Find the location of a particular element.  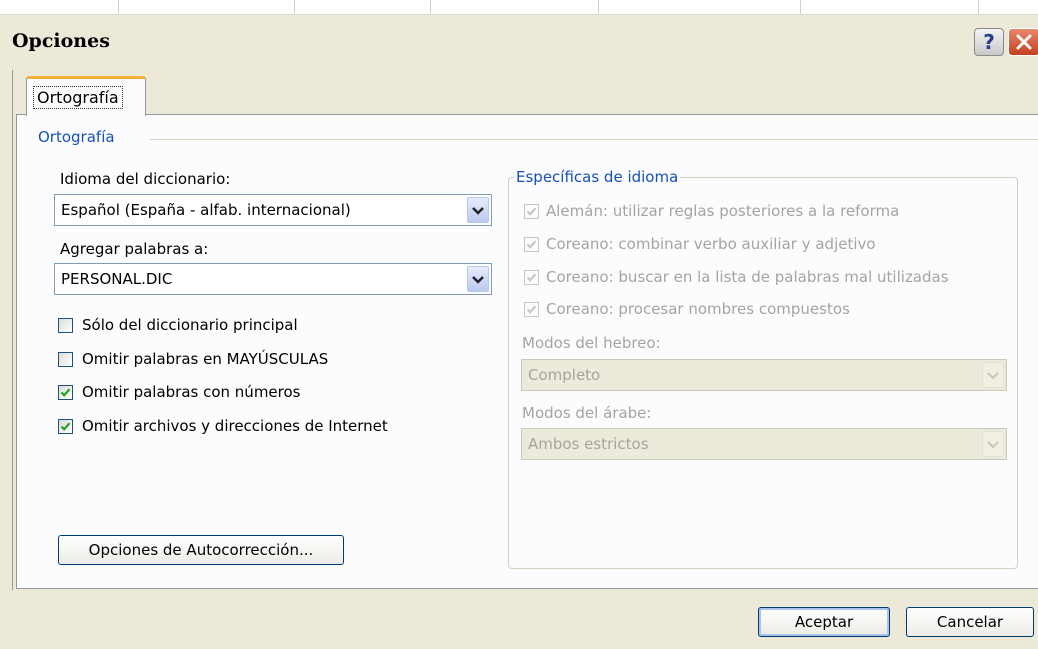

arabic-modes-label: Modos del árabe: is located at coordinates (587, 413).